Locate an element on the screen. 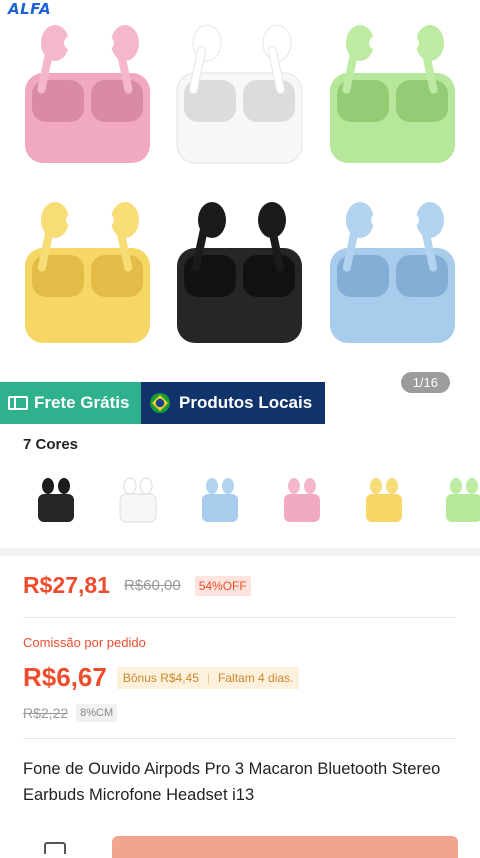 Image resolution: width=480 pixels, height=858 pixels. price-row: R$27,81 R$60,00 54%OFF is located at coordinates (137, 585).